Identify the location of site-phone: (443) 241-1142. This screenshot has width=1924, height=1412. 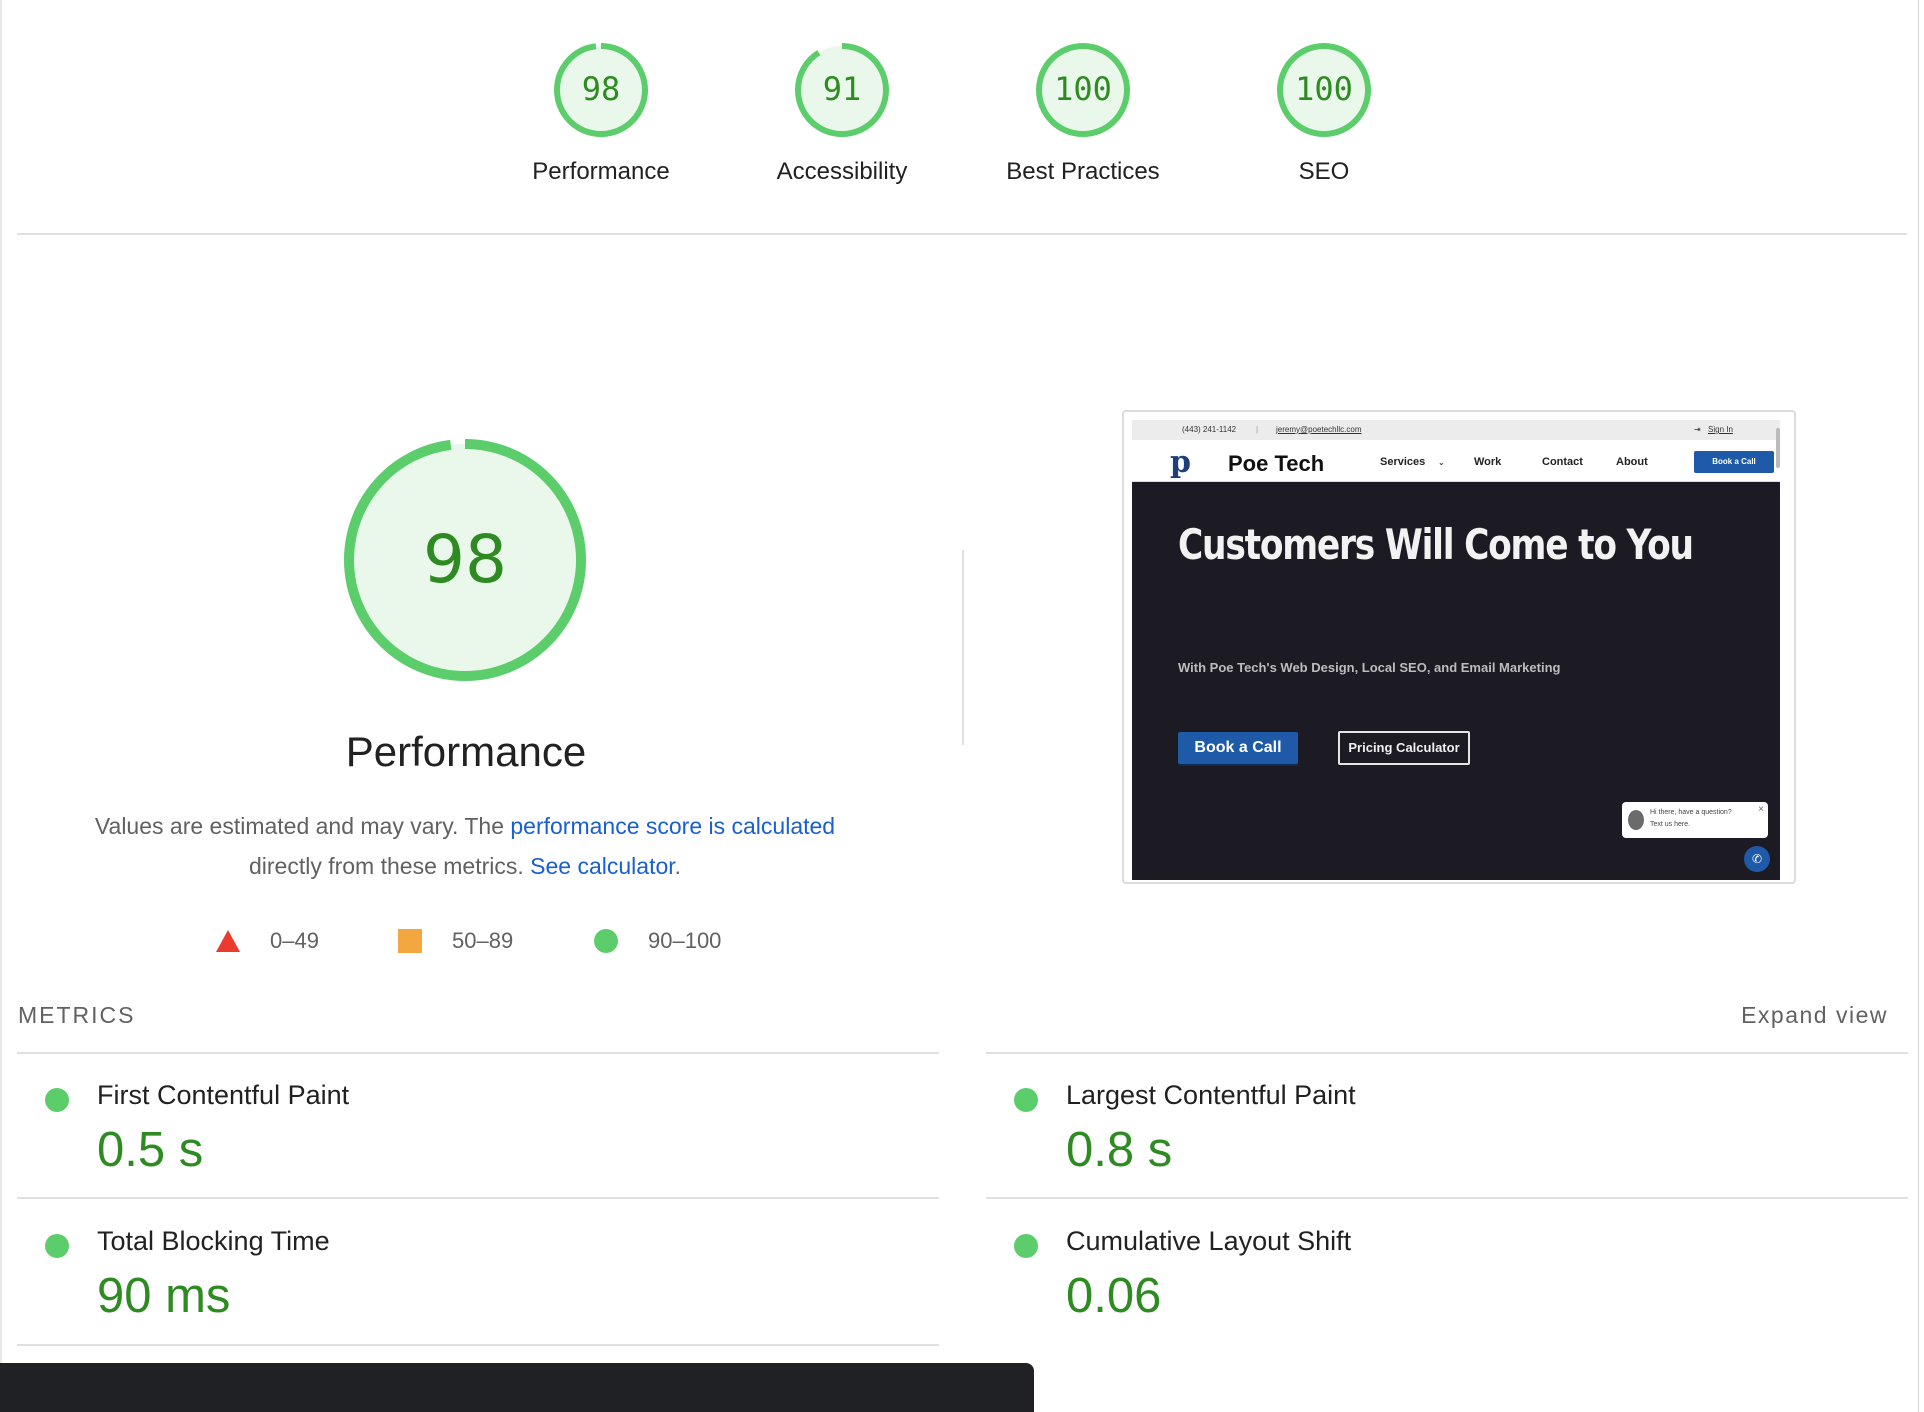
(1209, 429).